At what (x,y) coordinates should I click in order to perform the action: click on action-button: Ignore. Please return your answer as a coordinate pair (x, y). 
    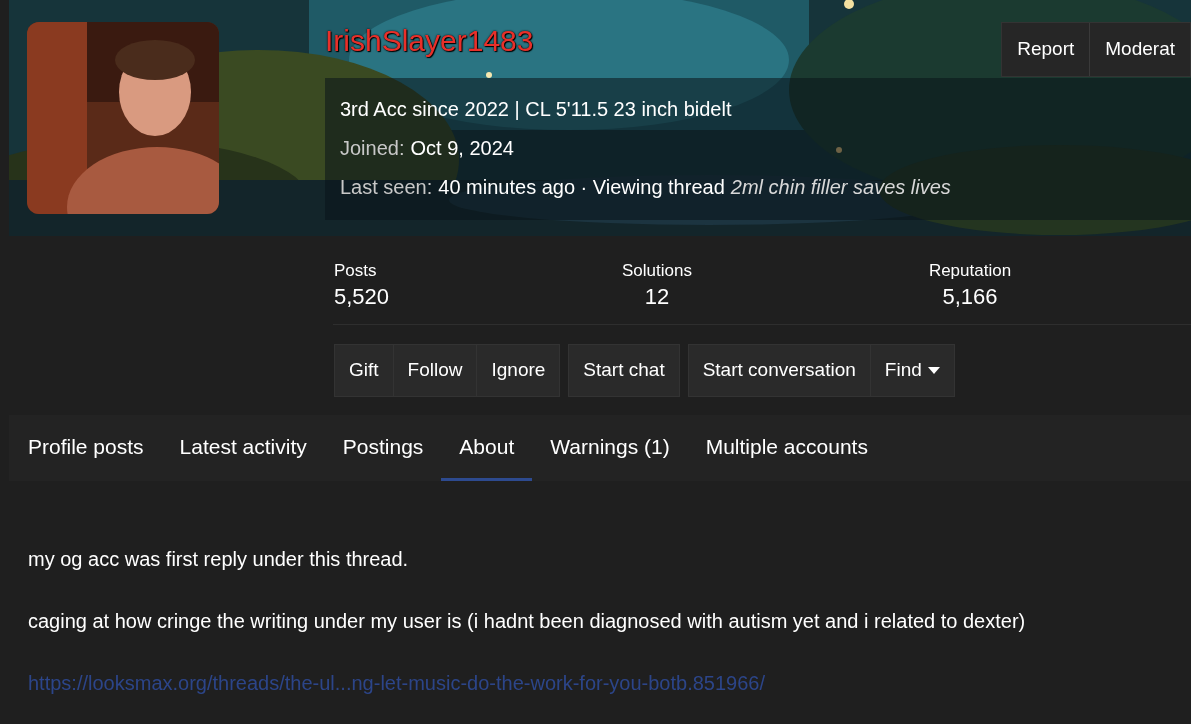
    Looking at the image, I should click on (518, 370).